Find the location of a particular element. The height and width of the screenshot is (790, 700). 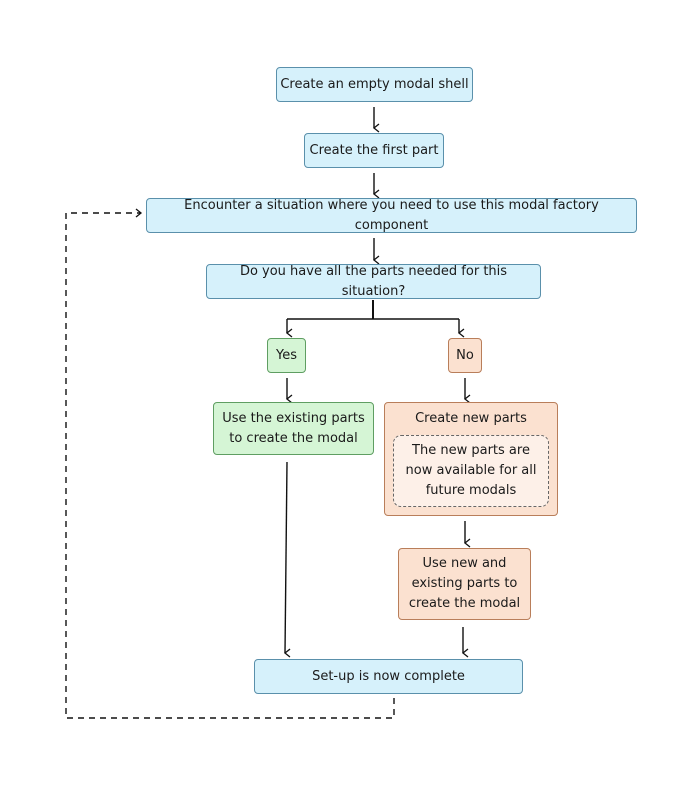

node-complete: Set-up is now complete is located at coordinates (388, 676).